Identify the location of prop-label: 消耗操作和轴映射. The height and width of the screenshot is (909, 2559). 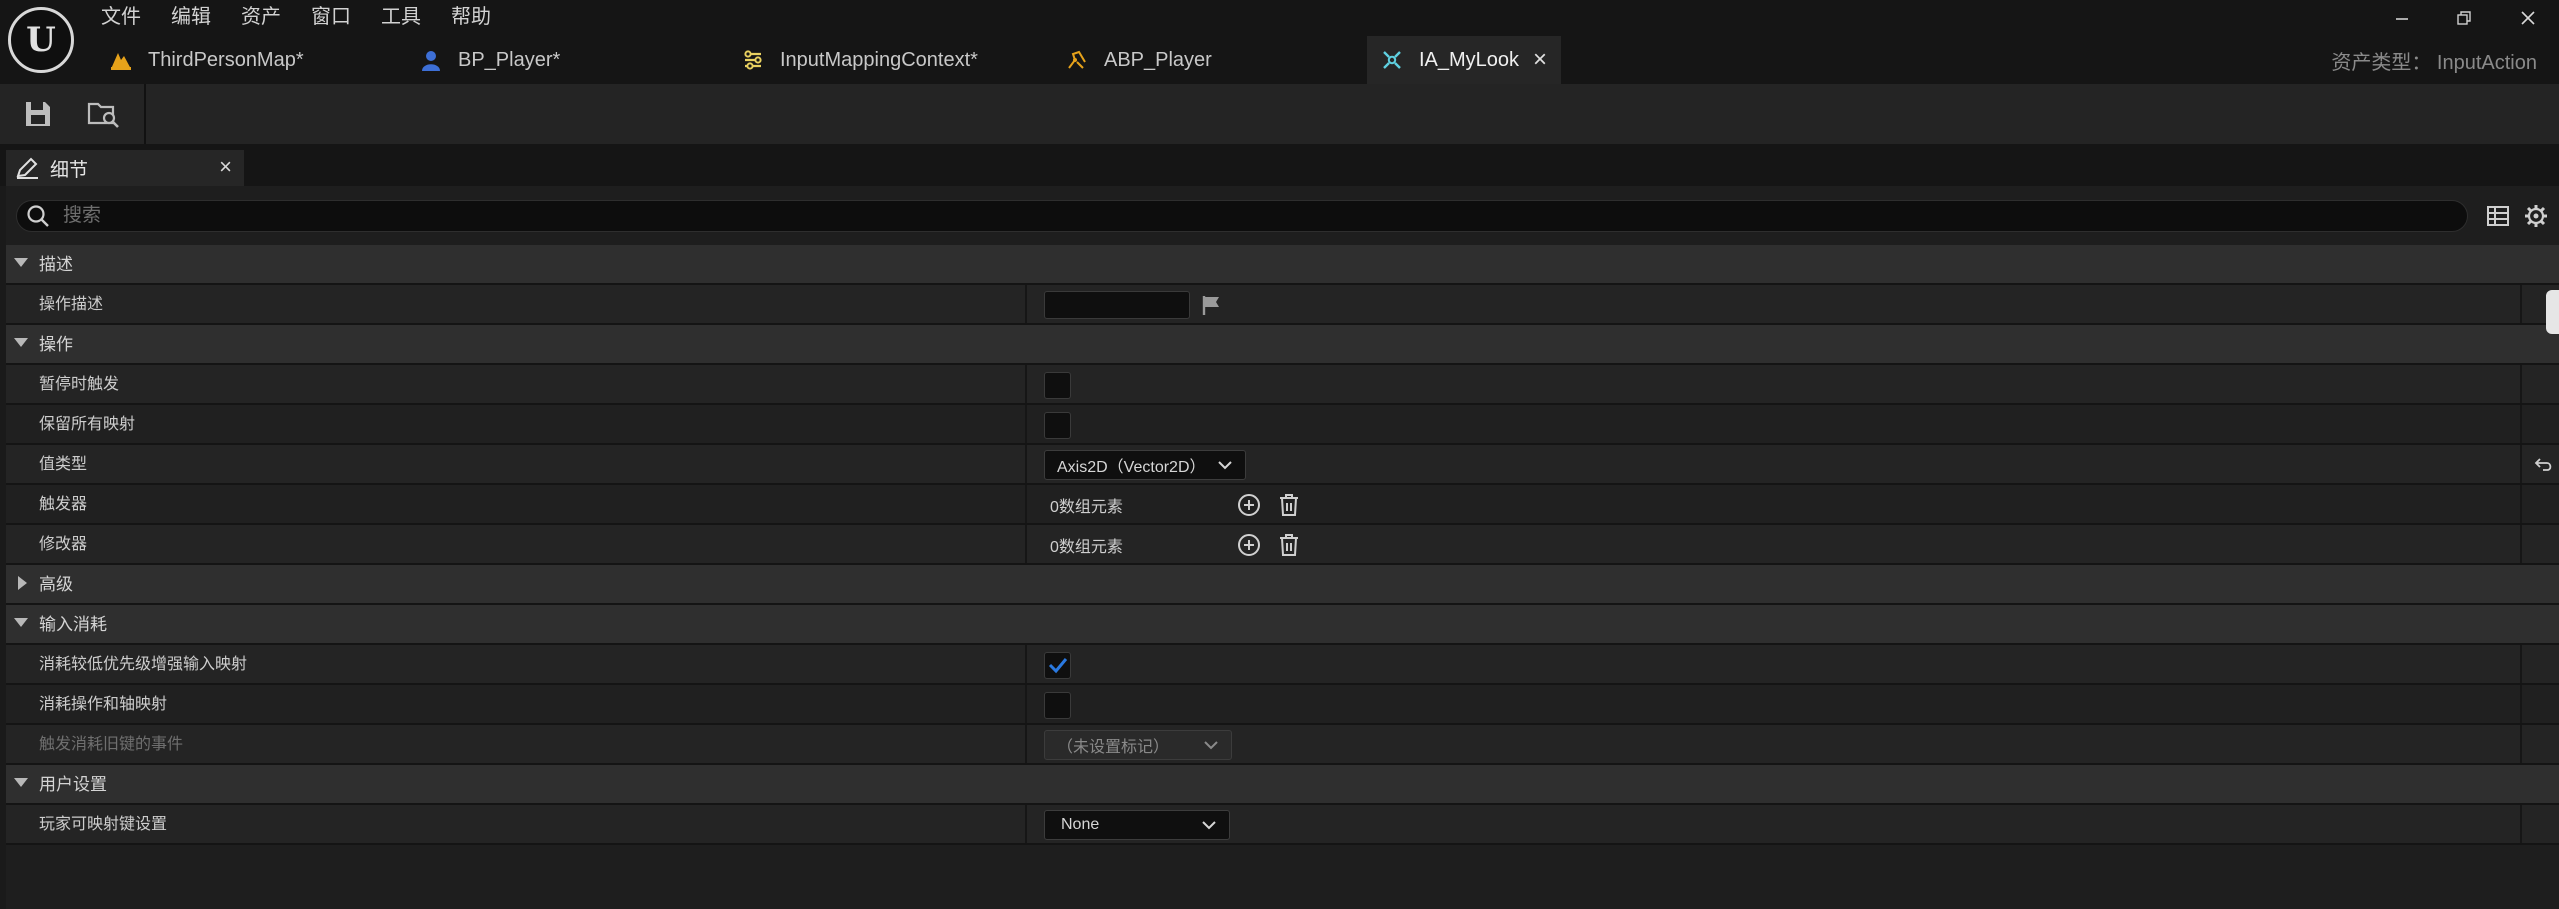
(103, 704).